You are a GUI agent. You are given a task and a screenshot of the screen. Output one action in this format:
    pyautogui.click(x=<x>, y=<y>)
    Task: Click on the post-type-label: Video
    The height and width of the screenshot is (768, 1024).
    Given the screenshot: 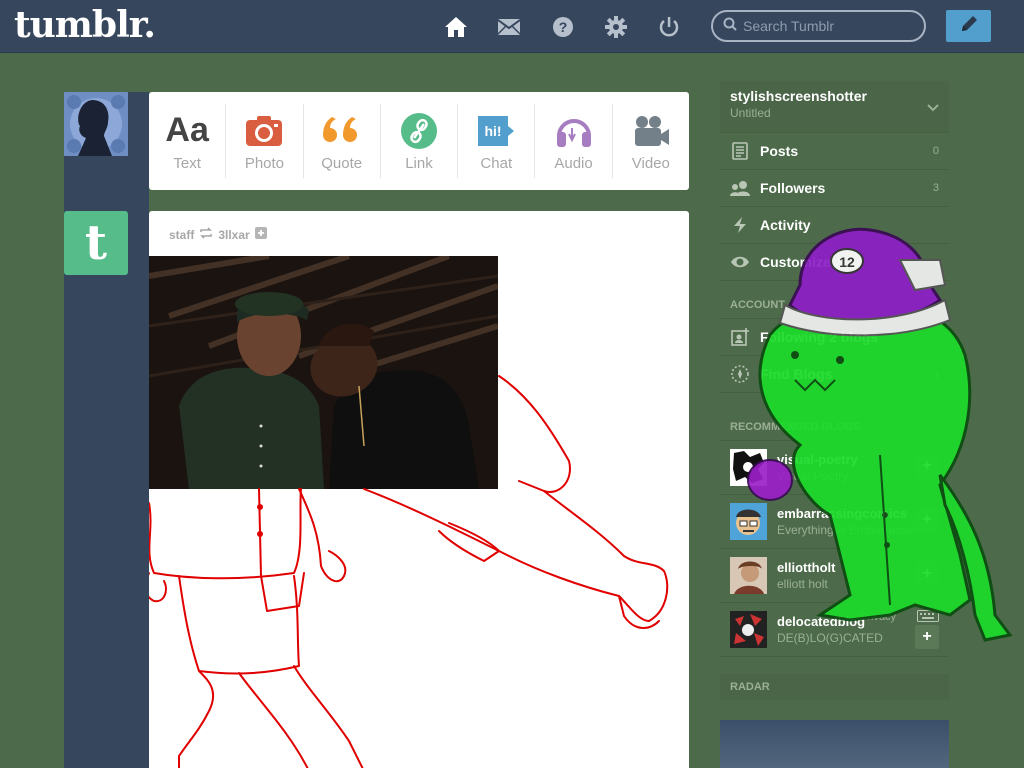 What is the action you would take?
    pyautogui.click(x=650, y=163)
    